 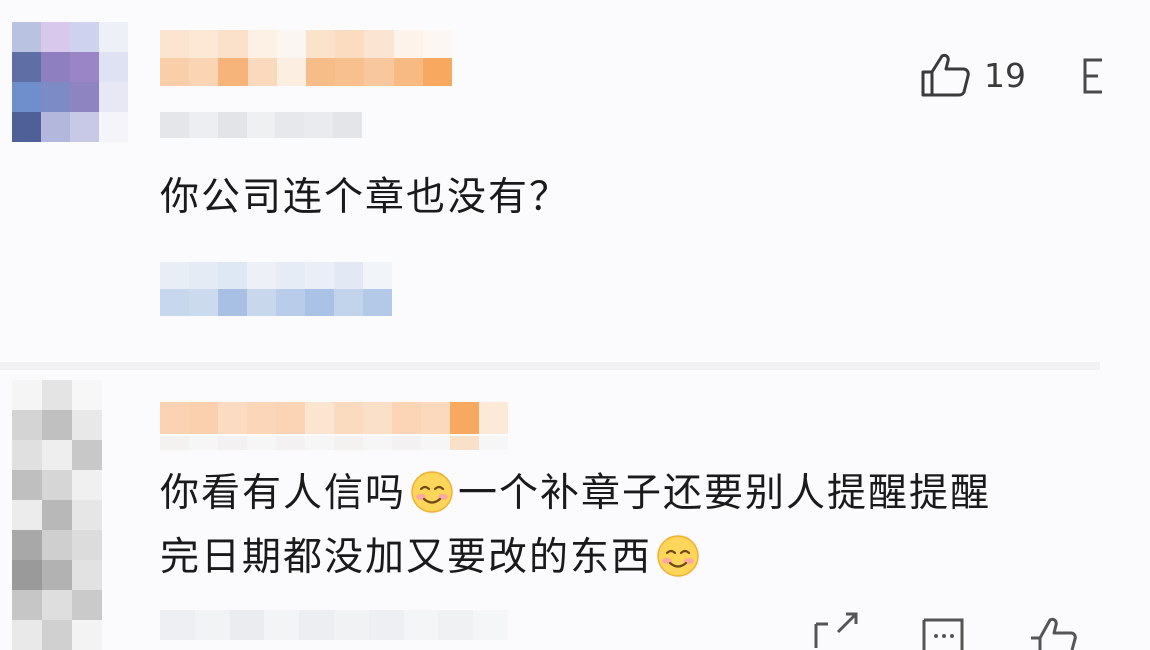 I want to click on comment-text: 你看有人信吗 一个补章子还要别人提醒提醒 完日期都没加又要改的东西, so click(x=575, y=526).